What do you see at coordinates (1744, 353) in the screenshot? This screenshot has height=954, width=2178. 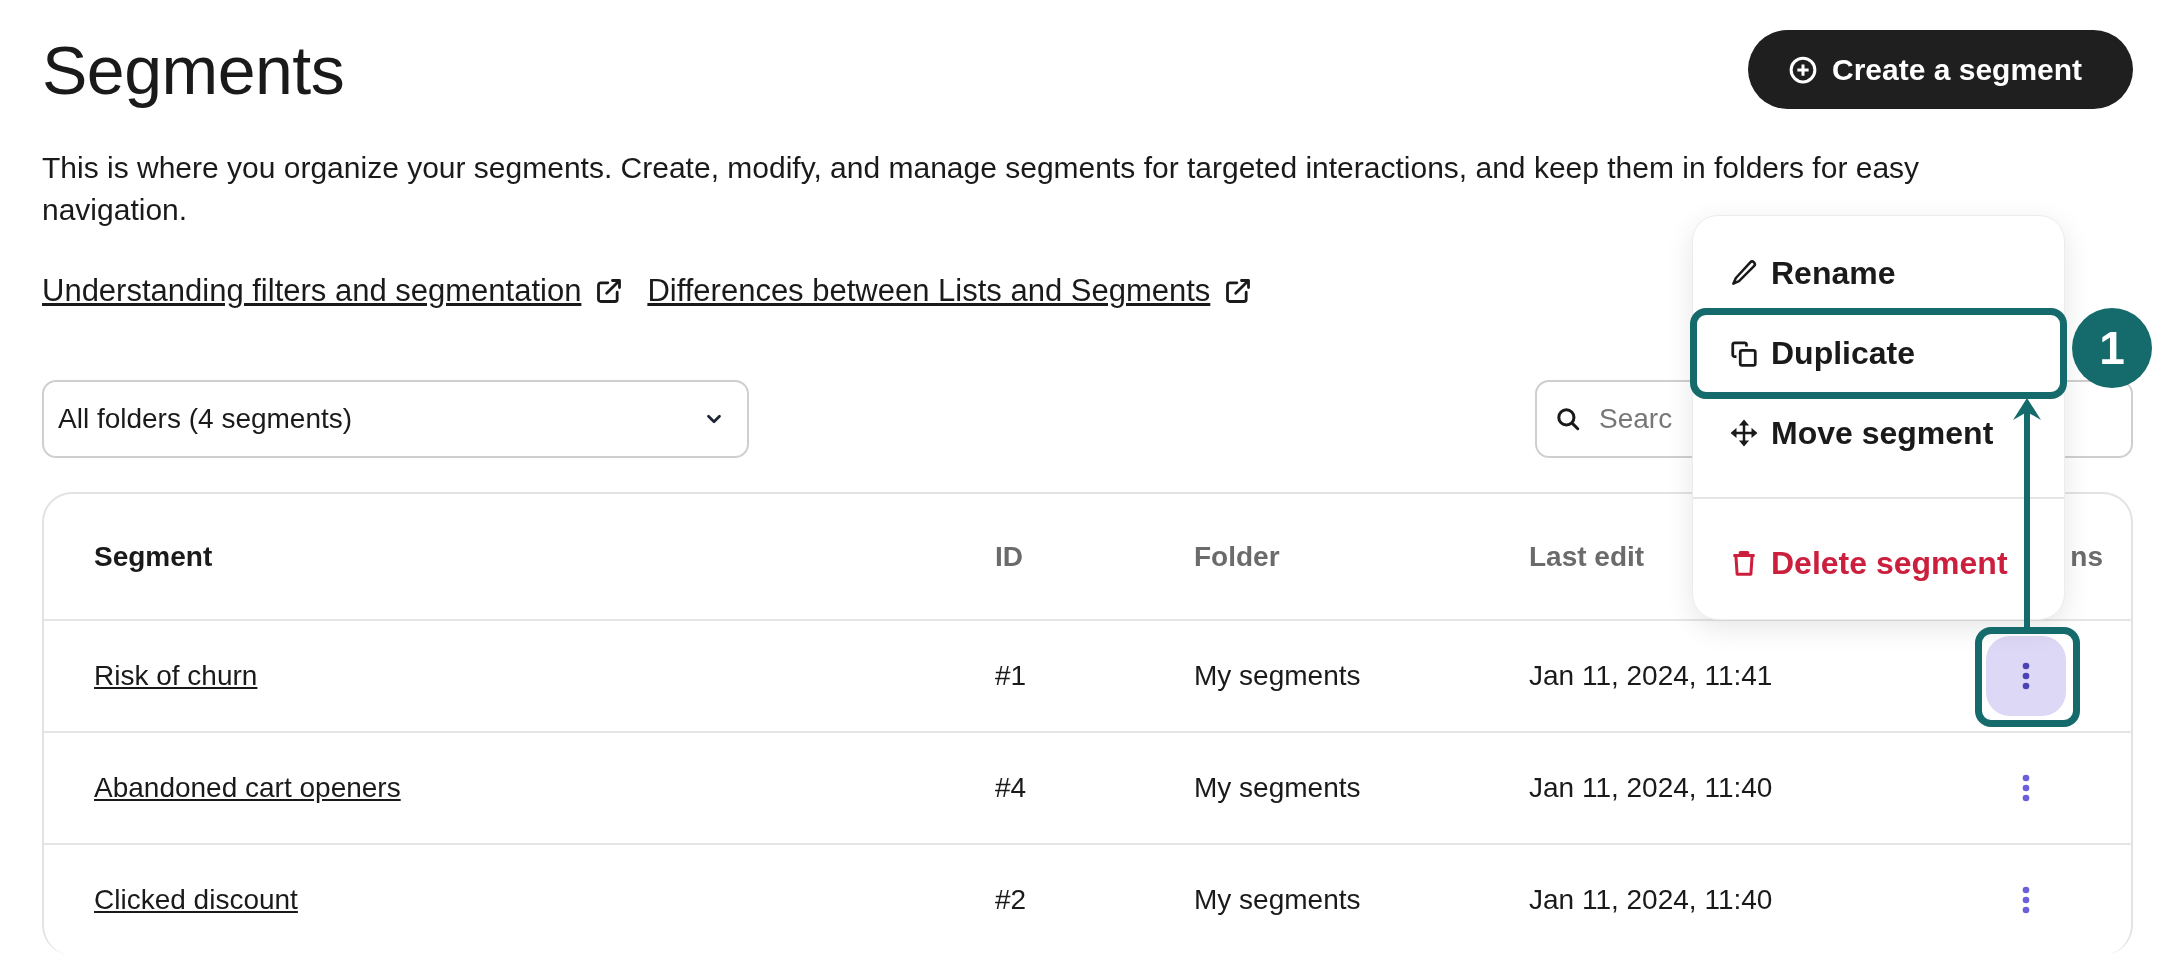 I see `copy-icon` at bounding box center [1744, 353].